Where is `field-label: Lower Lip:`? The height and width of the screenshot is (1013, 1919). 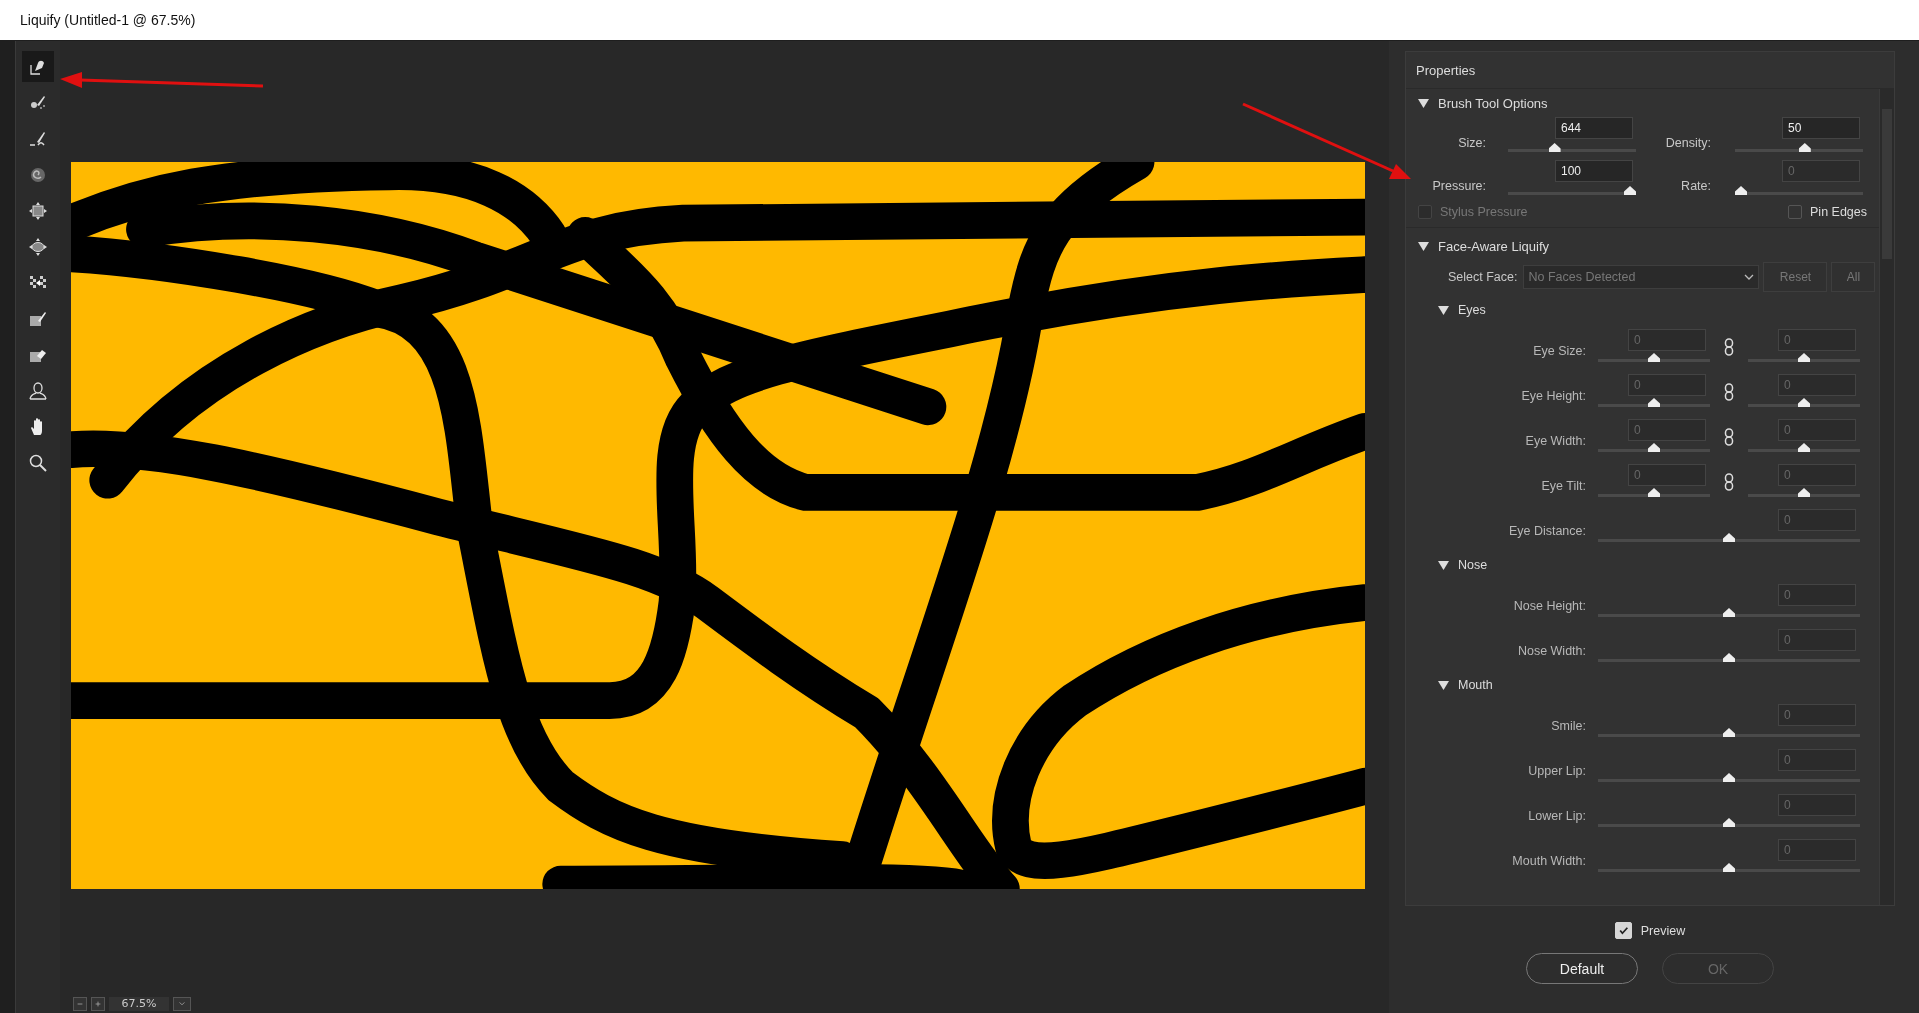
field-label: Lower Lip: is located at coordinates (1556, 815).